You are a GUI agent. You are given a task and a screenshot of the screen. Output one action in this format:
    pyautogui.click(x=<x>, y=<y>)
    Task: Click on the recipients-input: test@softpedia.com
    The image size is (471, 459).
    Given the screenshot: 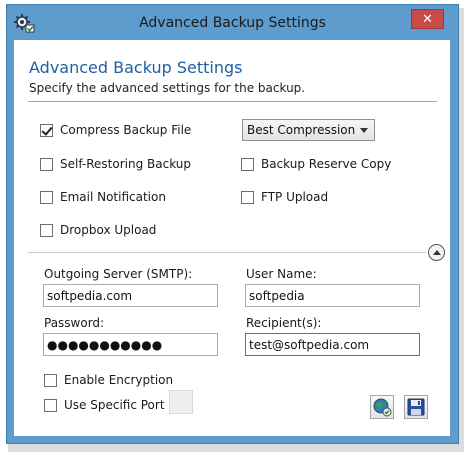 What is the action you would take?
    pyautogui.click(x=332, y=344)
    